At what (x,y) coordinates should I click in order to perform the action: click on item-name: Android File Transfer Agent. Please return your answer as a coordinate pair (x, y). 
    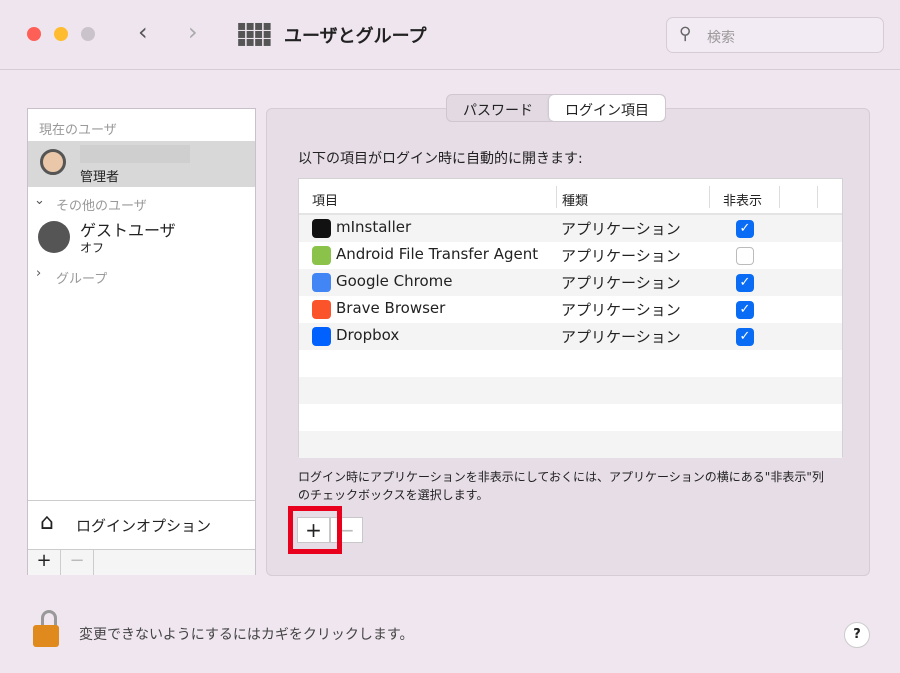
    Looking at the image, I should click on (437, 254).